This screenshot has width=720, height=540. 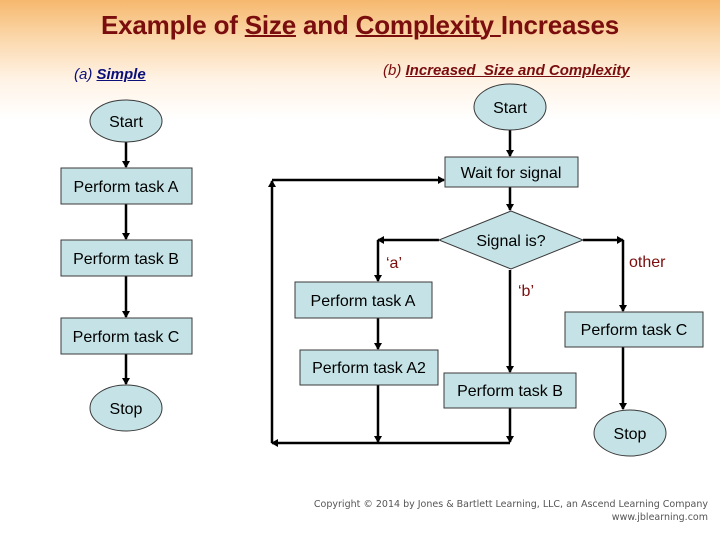 I want to click on a-task-a-node: Perform task A, so click(x=126, y=186).